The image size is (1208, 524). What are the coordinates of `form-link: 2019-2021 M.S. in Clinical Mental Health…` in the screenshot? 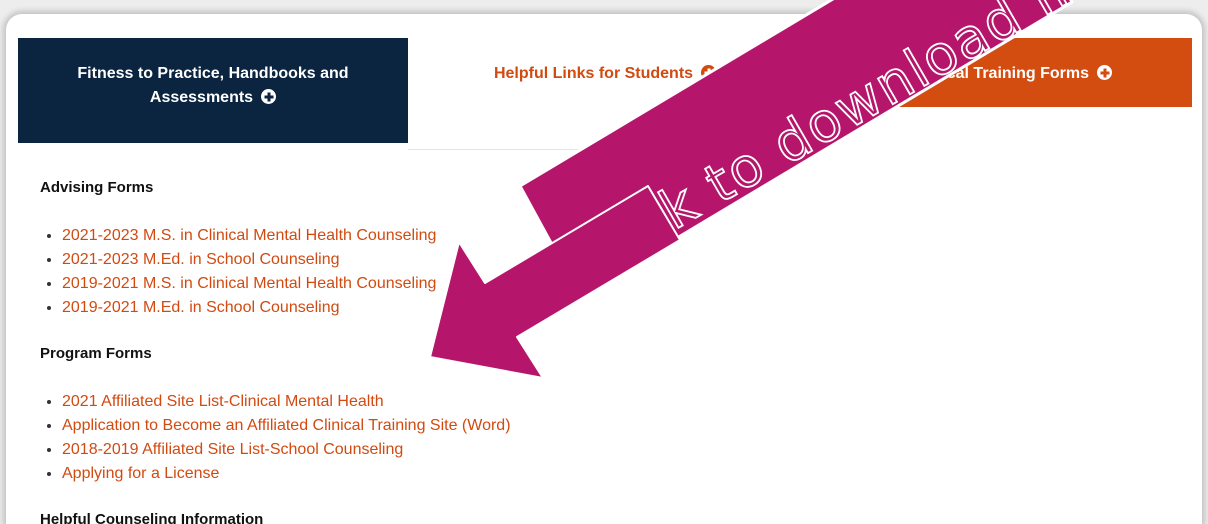 It's located at (249, 283).